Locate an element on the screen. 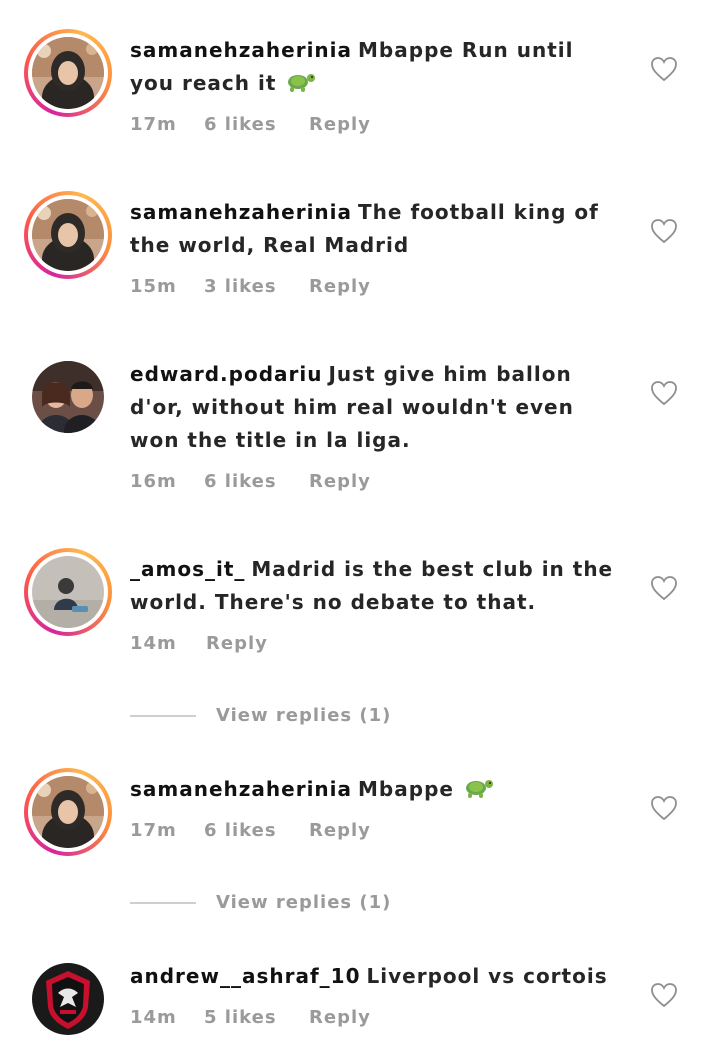 The image size is (718, 1060). comment-likes: 3 likes is located at coordinates (256, 286).